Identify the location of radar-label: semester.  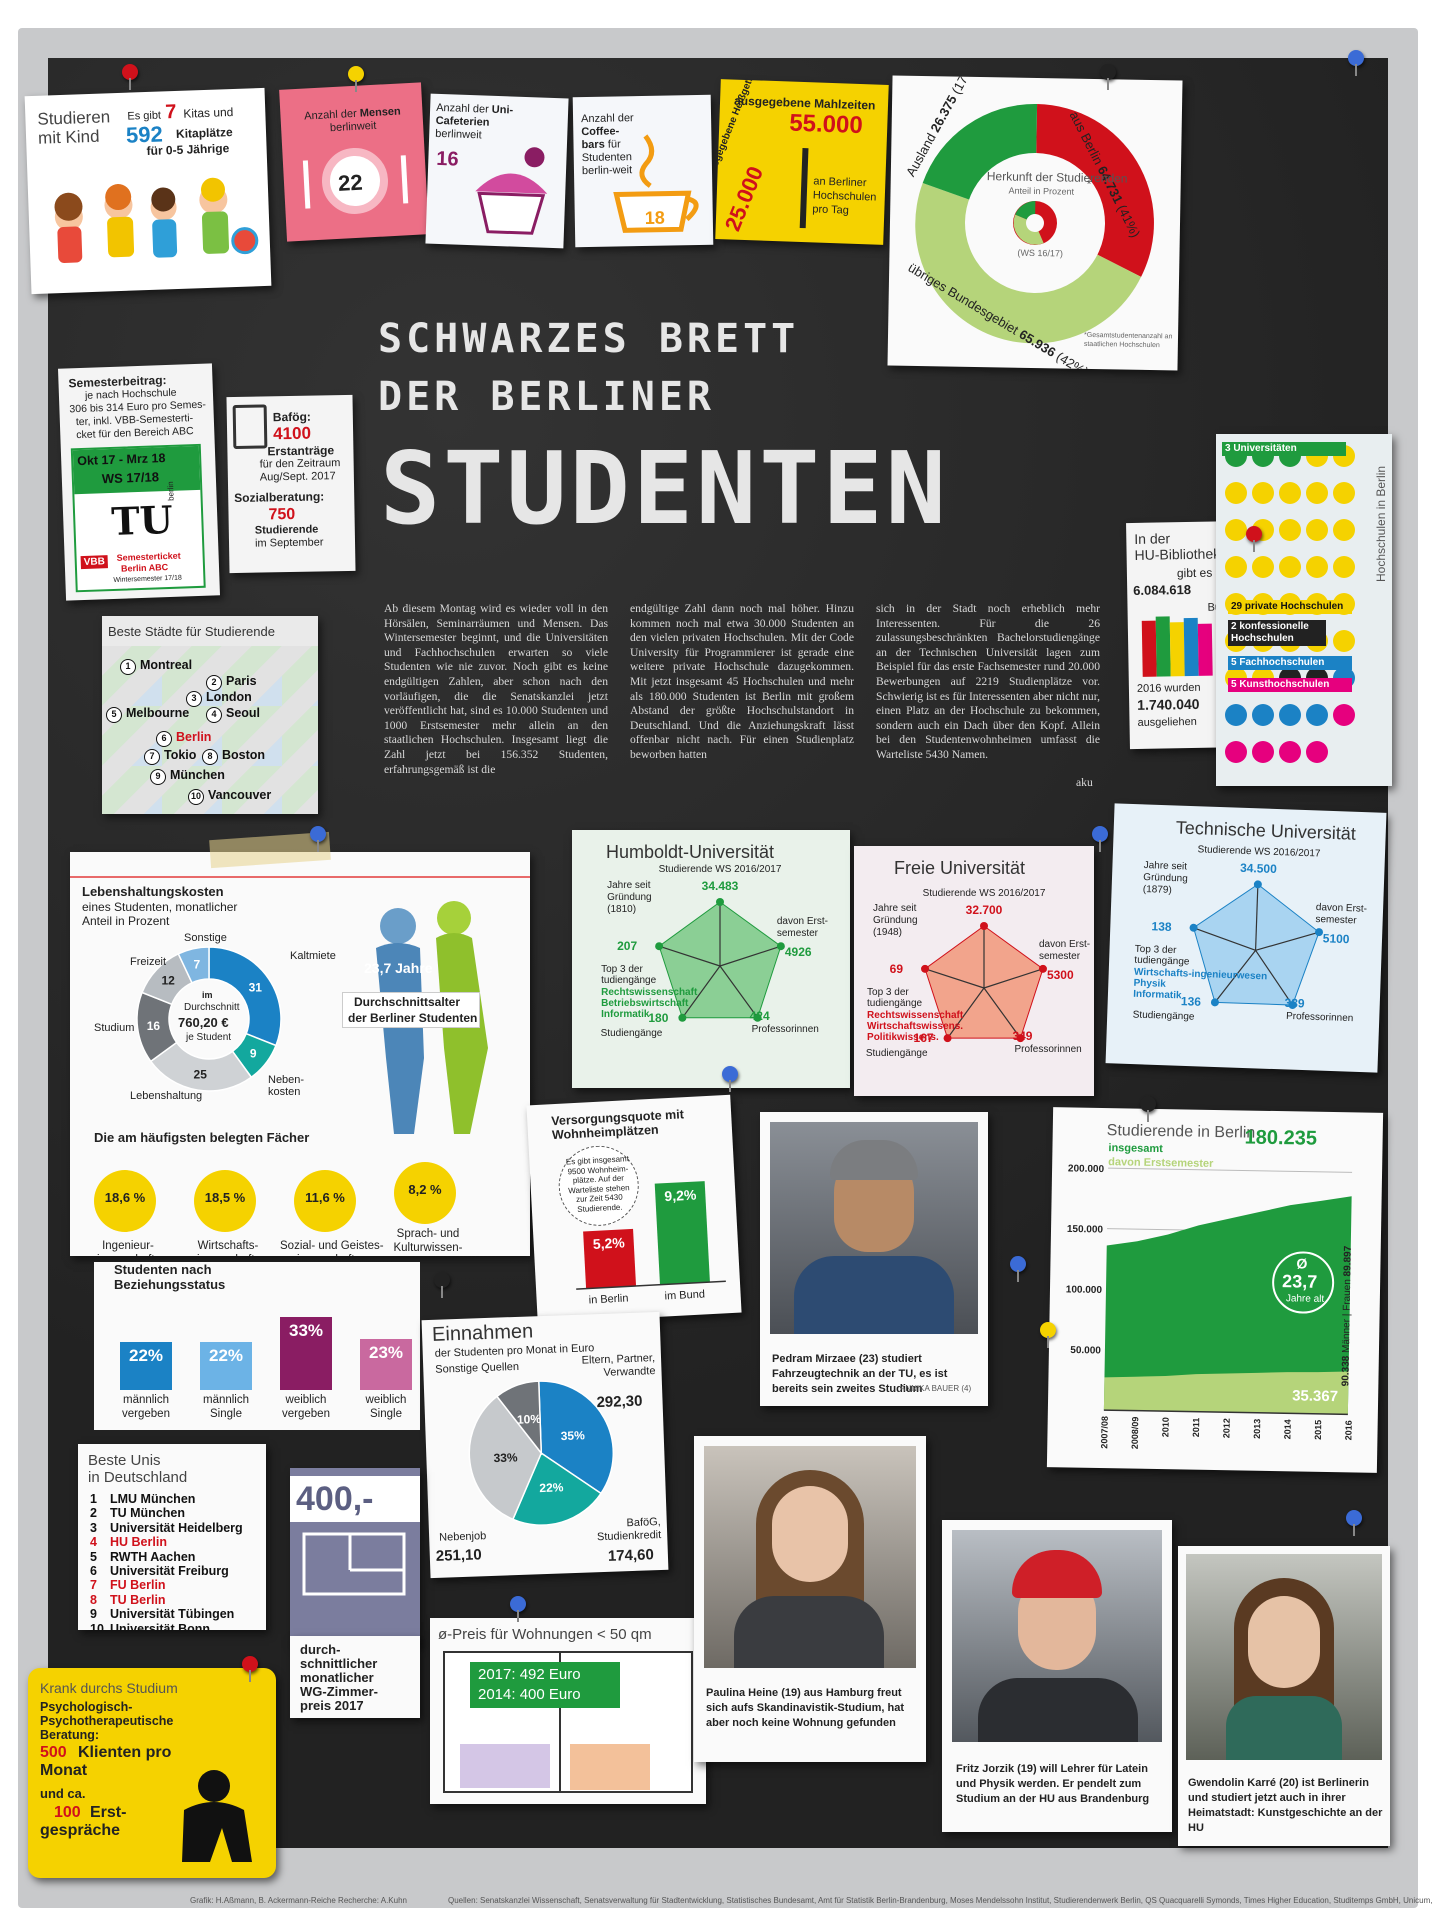
(1060, 956).